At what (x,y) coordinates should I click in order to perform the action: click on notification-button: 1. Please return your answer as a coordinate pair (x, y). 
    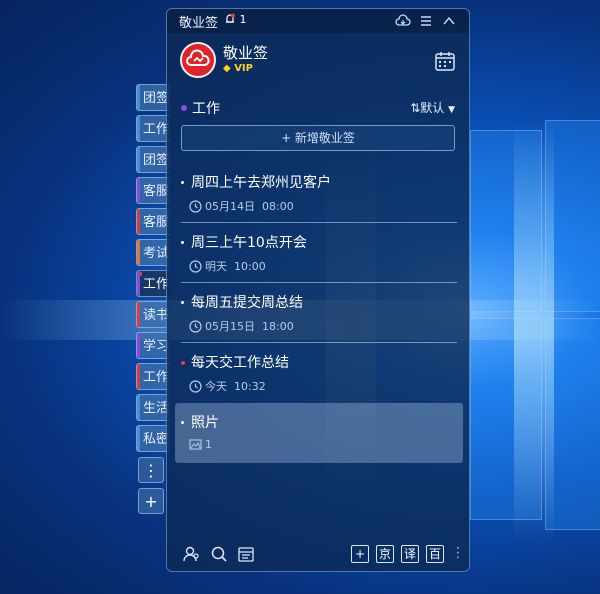
    Looking at the image, I should click on (235, 19).